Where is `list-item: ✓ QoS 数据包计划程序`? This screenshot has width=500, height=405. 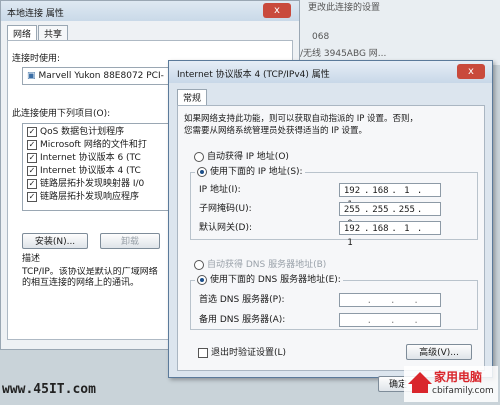
list-item: ✓ QoS 数据包计划程序 is located at coordinates (75, 132).